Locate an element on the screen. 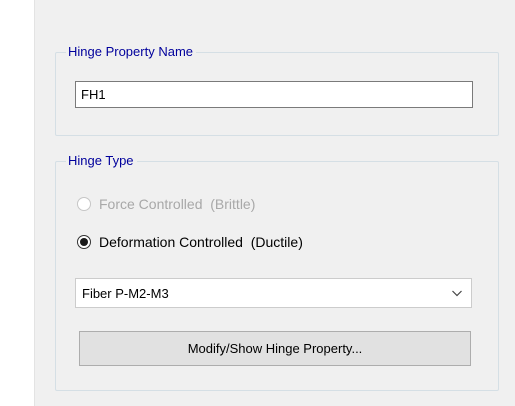  hinge-property-name-label: Hinge Property Name is located at coordinates (131, 52).